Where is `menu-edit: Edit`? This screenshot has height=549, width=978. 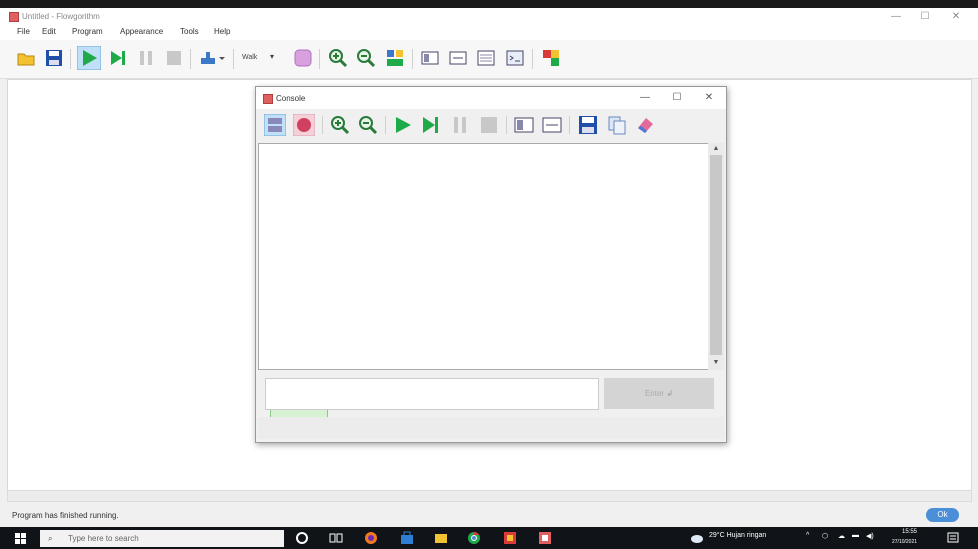
menu-edit: Edit is located at coordinates (49, 31).